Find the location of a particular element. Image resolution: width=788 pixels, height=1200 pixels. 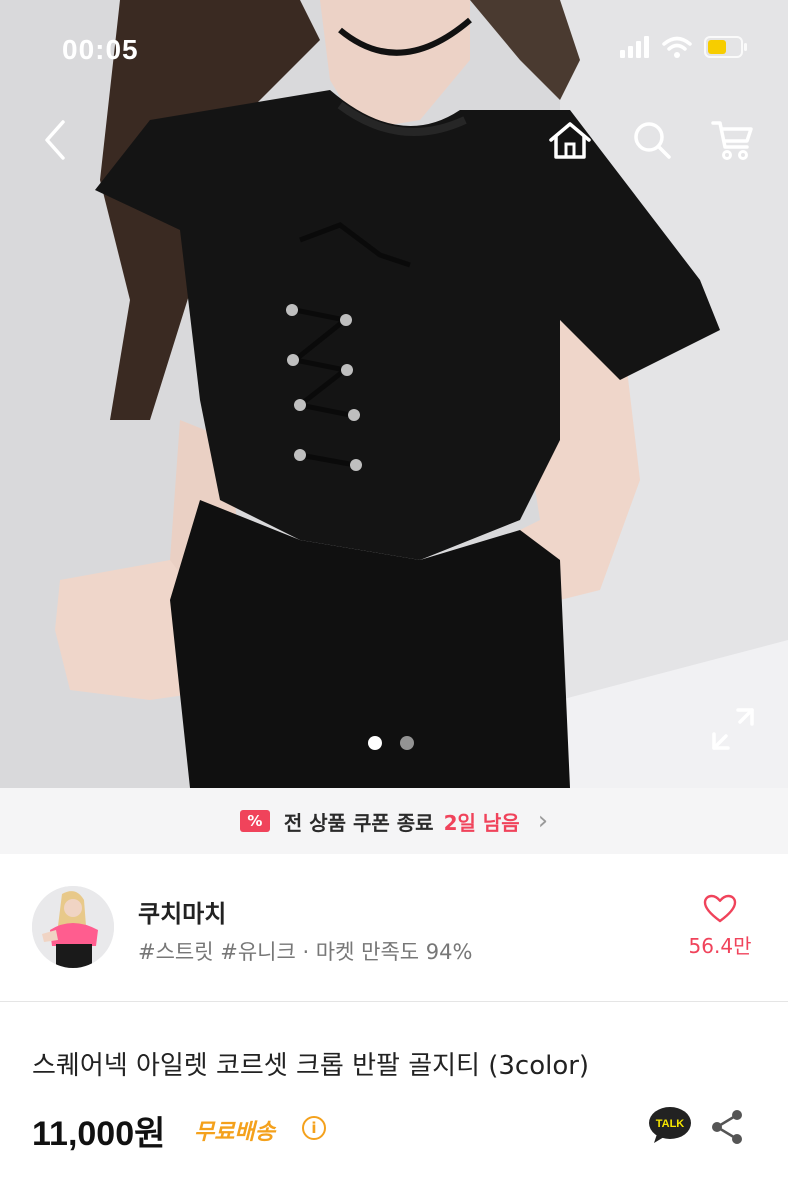

expand-icon is located at coordinates (733, 729).